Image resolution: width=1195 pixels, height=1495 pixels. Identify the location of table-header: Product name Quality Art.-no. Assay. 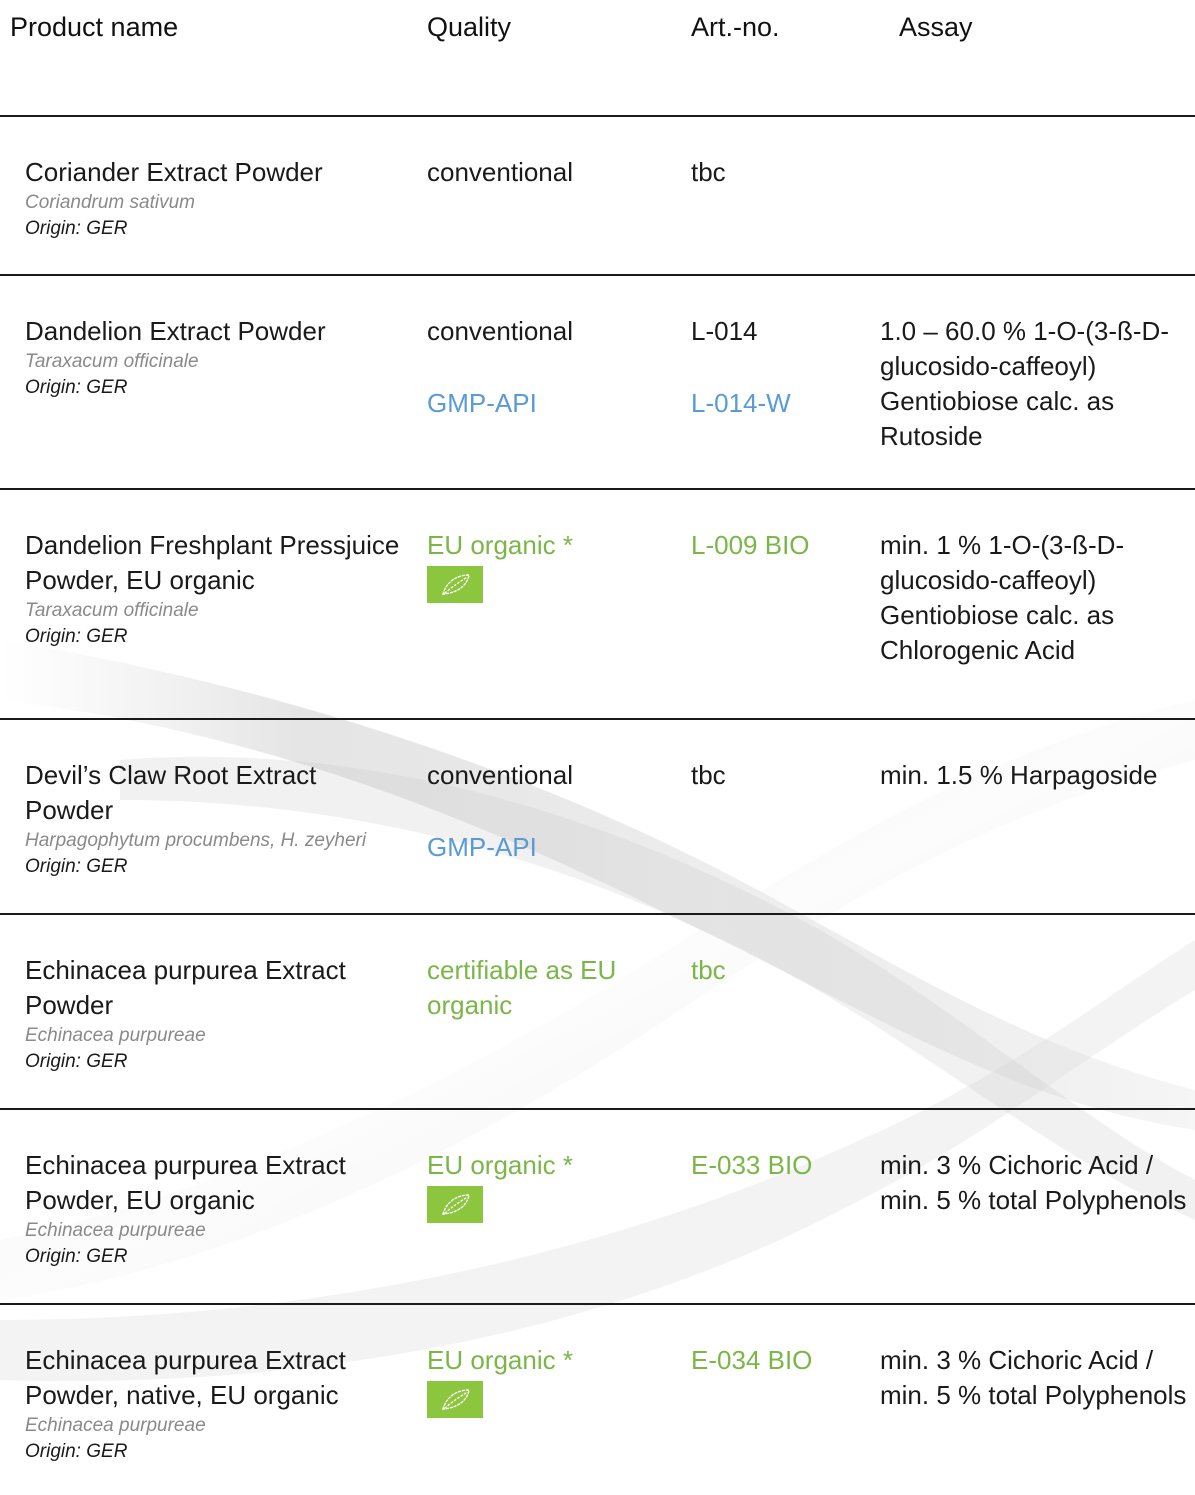
(597, 32).